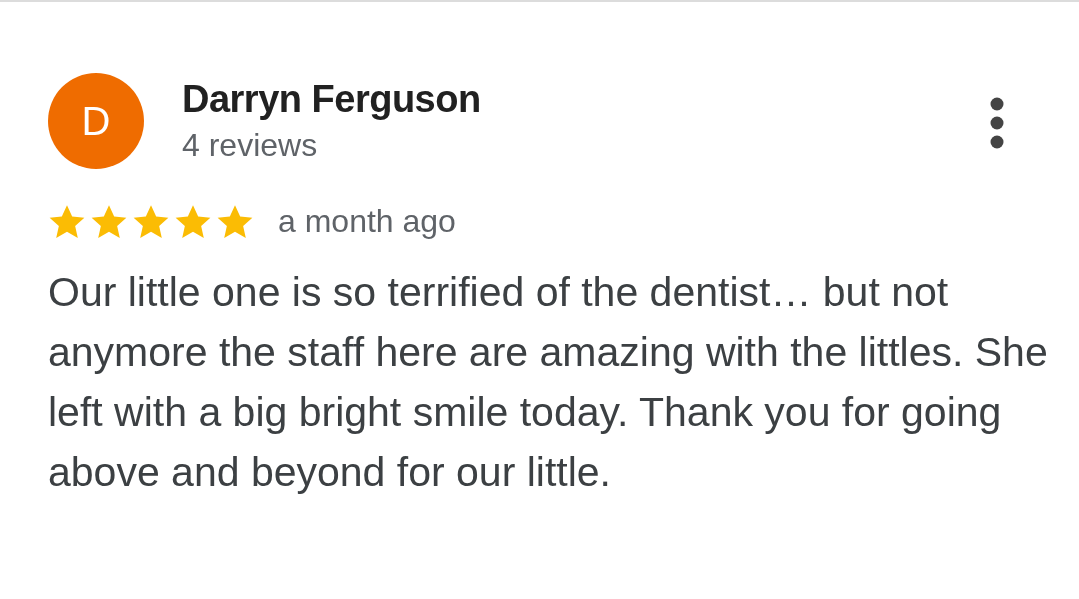  Describe the element at coordinates (997, 123) in the screenshot. I see `more-options-icon` at that location.